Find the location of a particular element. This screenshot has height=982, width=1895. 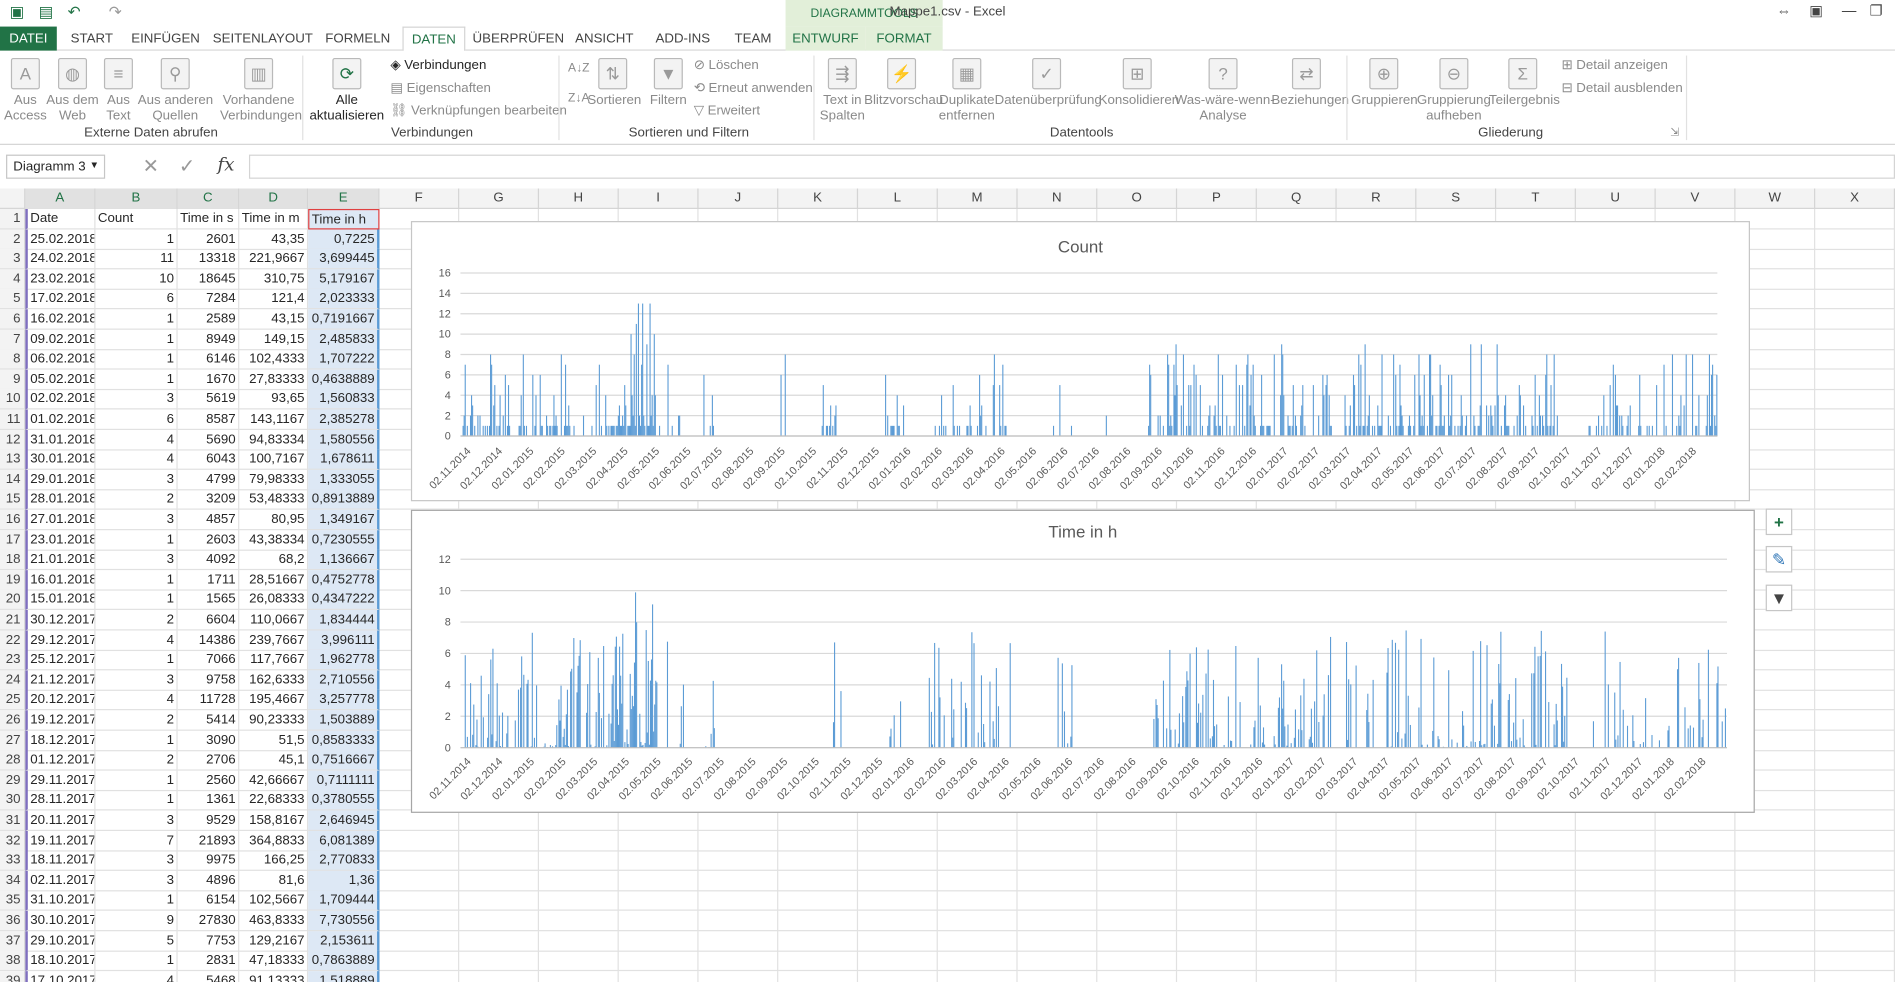

insert-function-icon: fx is located at coordinates (226, 164).